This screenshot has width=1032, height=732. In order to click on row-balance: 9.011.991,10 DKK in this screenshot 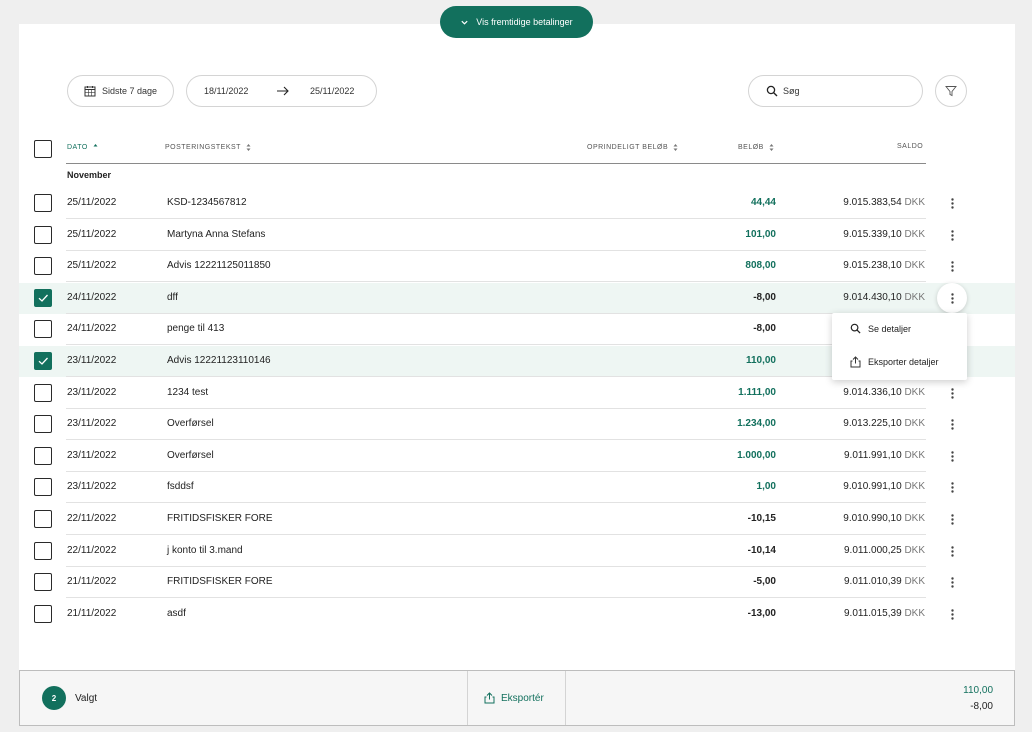, I will do `click(884, 455)`.